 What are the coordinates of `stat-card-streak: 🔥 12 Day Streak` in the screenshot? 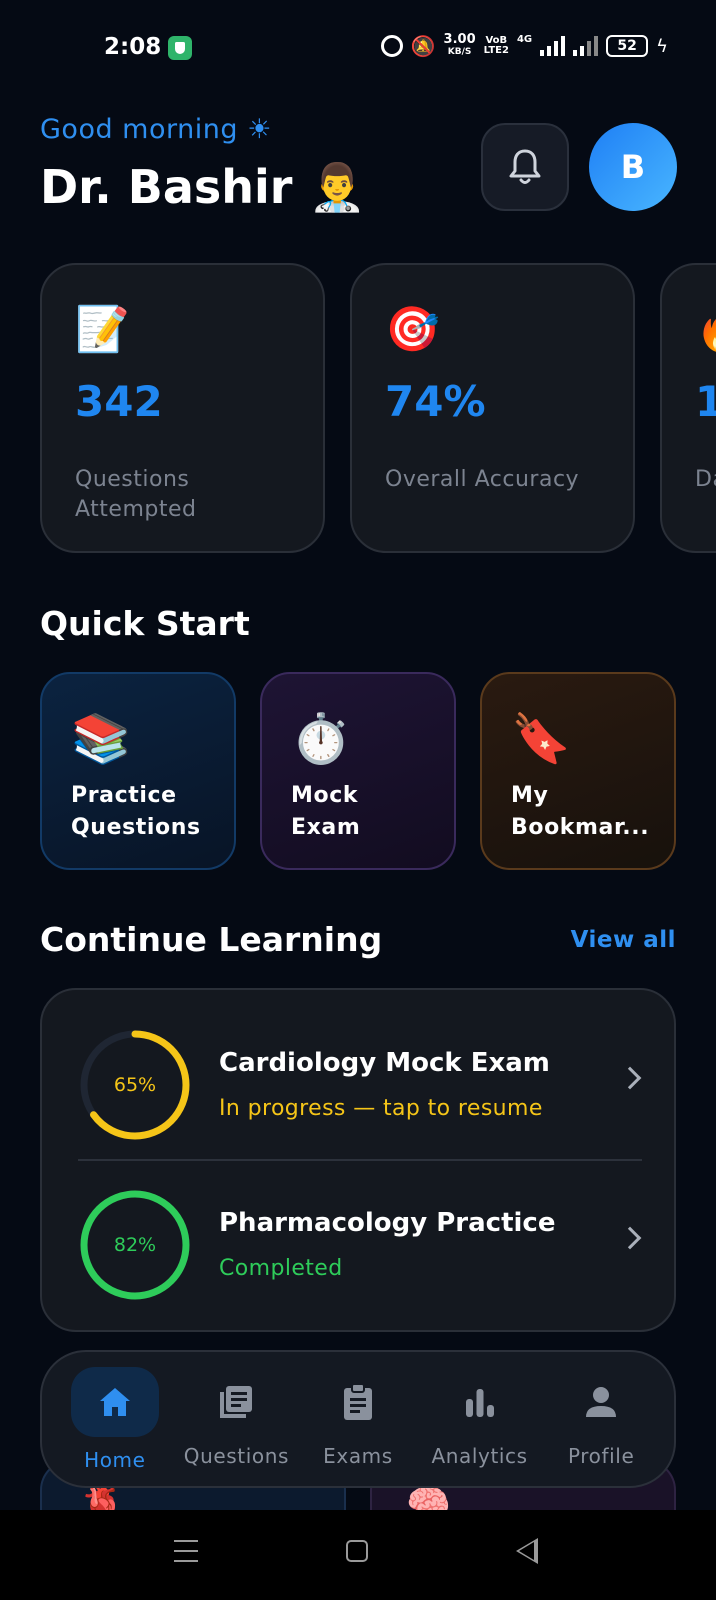 It's located at (688, 408).